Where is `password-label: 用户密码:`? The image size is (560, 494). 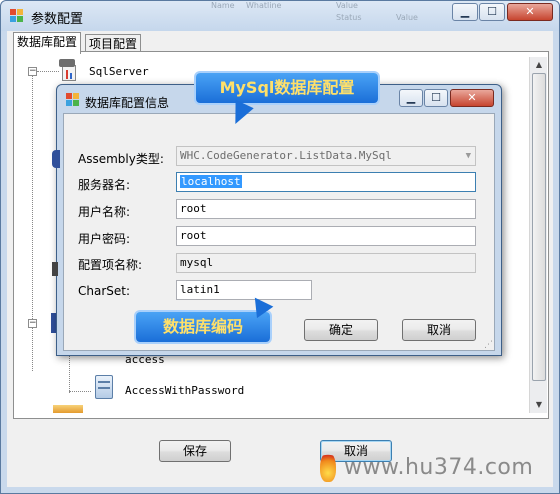 password-label: 用户密码: is located at coordinates (104, 239).